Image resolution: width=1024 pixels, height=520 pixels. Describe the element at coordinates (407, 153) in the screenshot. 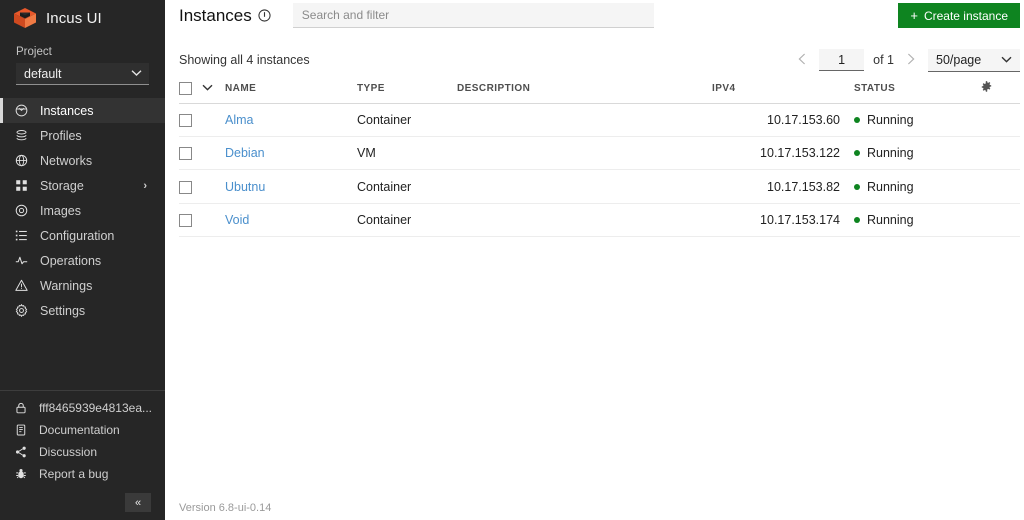

I see `cell-type: VM` at that location.